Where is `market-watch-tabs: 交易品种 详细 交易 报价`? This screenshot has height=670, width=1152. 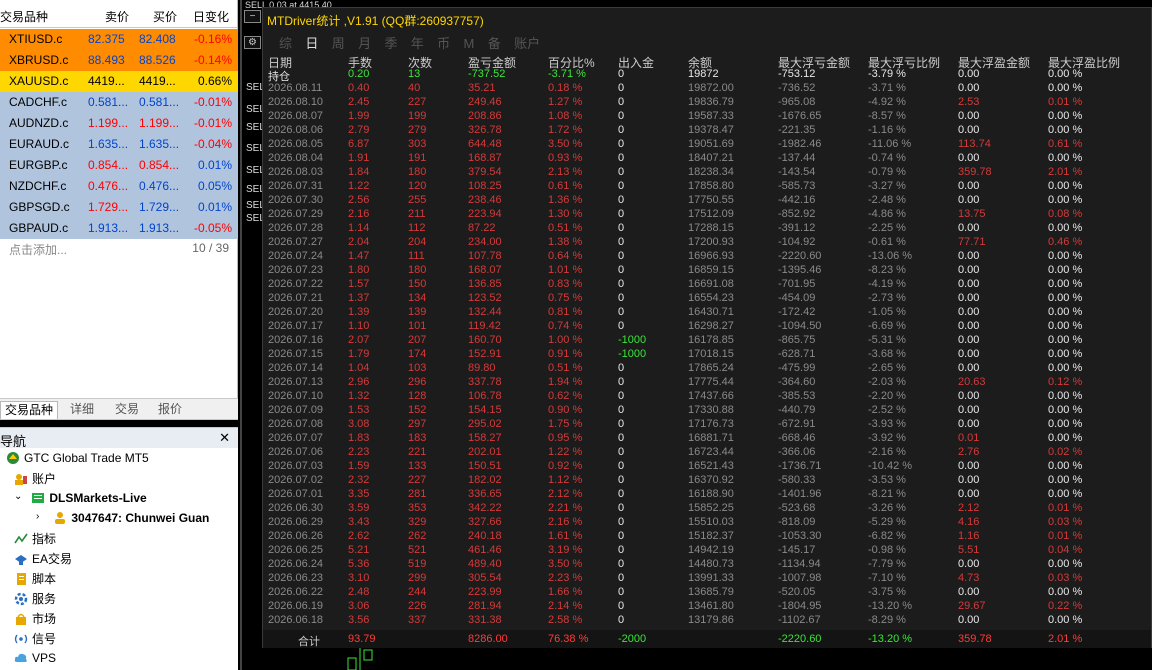
market-watch-tabs: 交易品种 详细 交易 报价 is located at coordinates (119, 409).